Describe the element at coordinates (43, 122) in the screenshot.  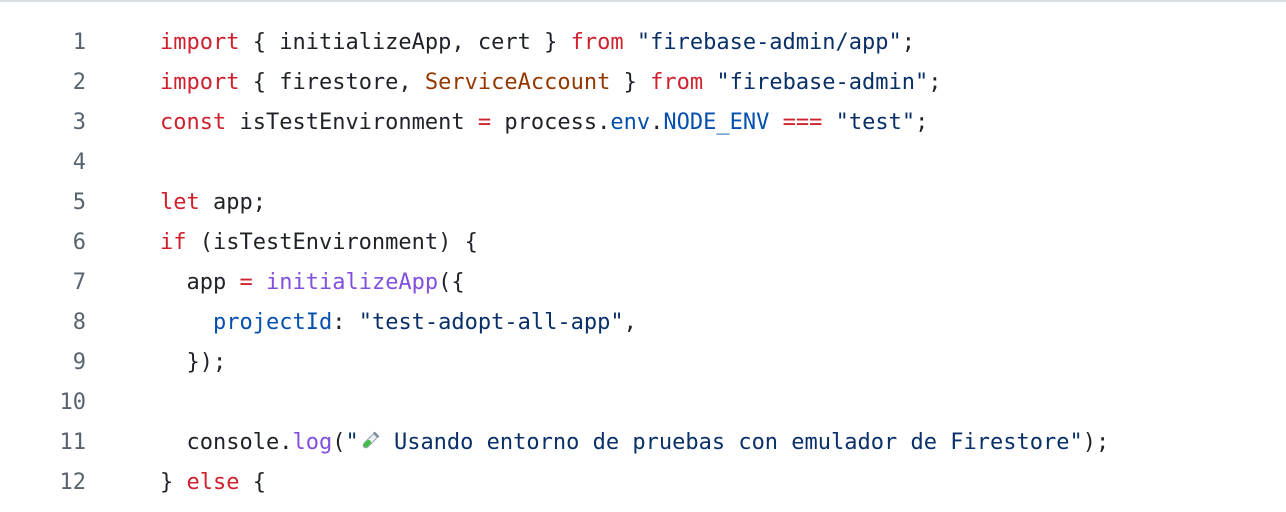
I see `line-number: 3` at that location.